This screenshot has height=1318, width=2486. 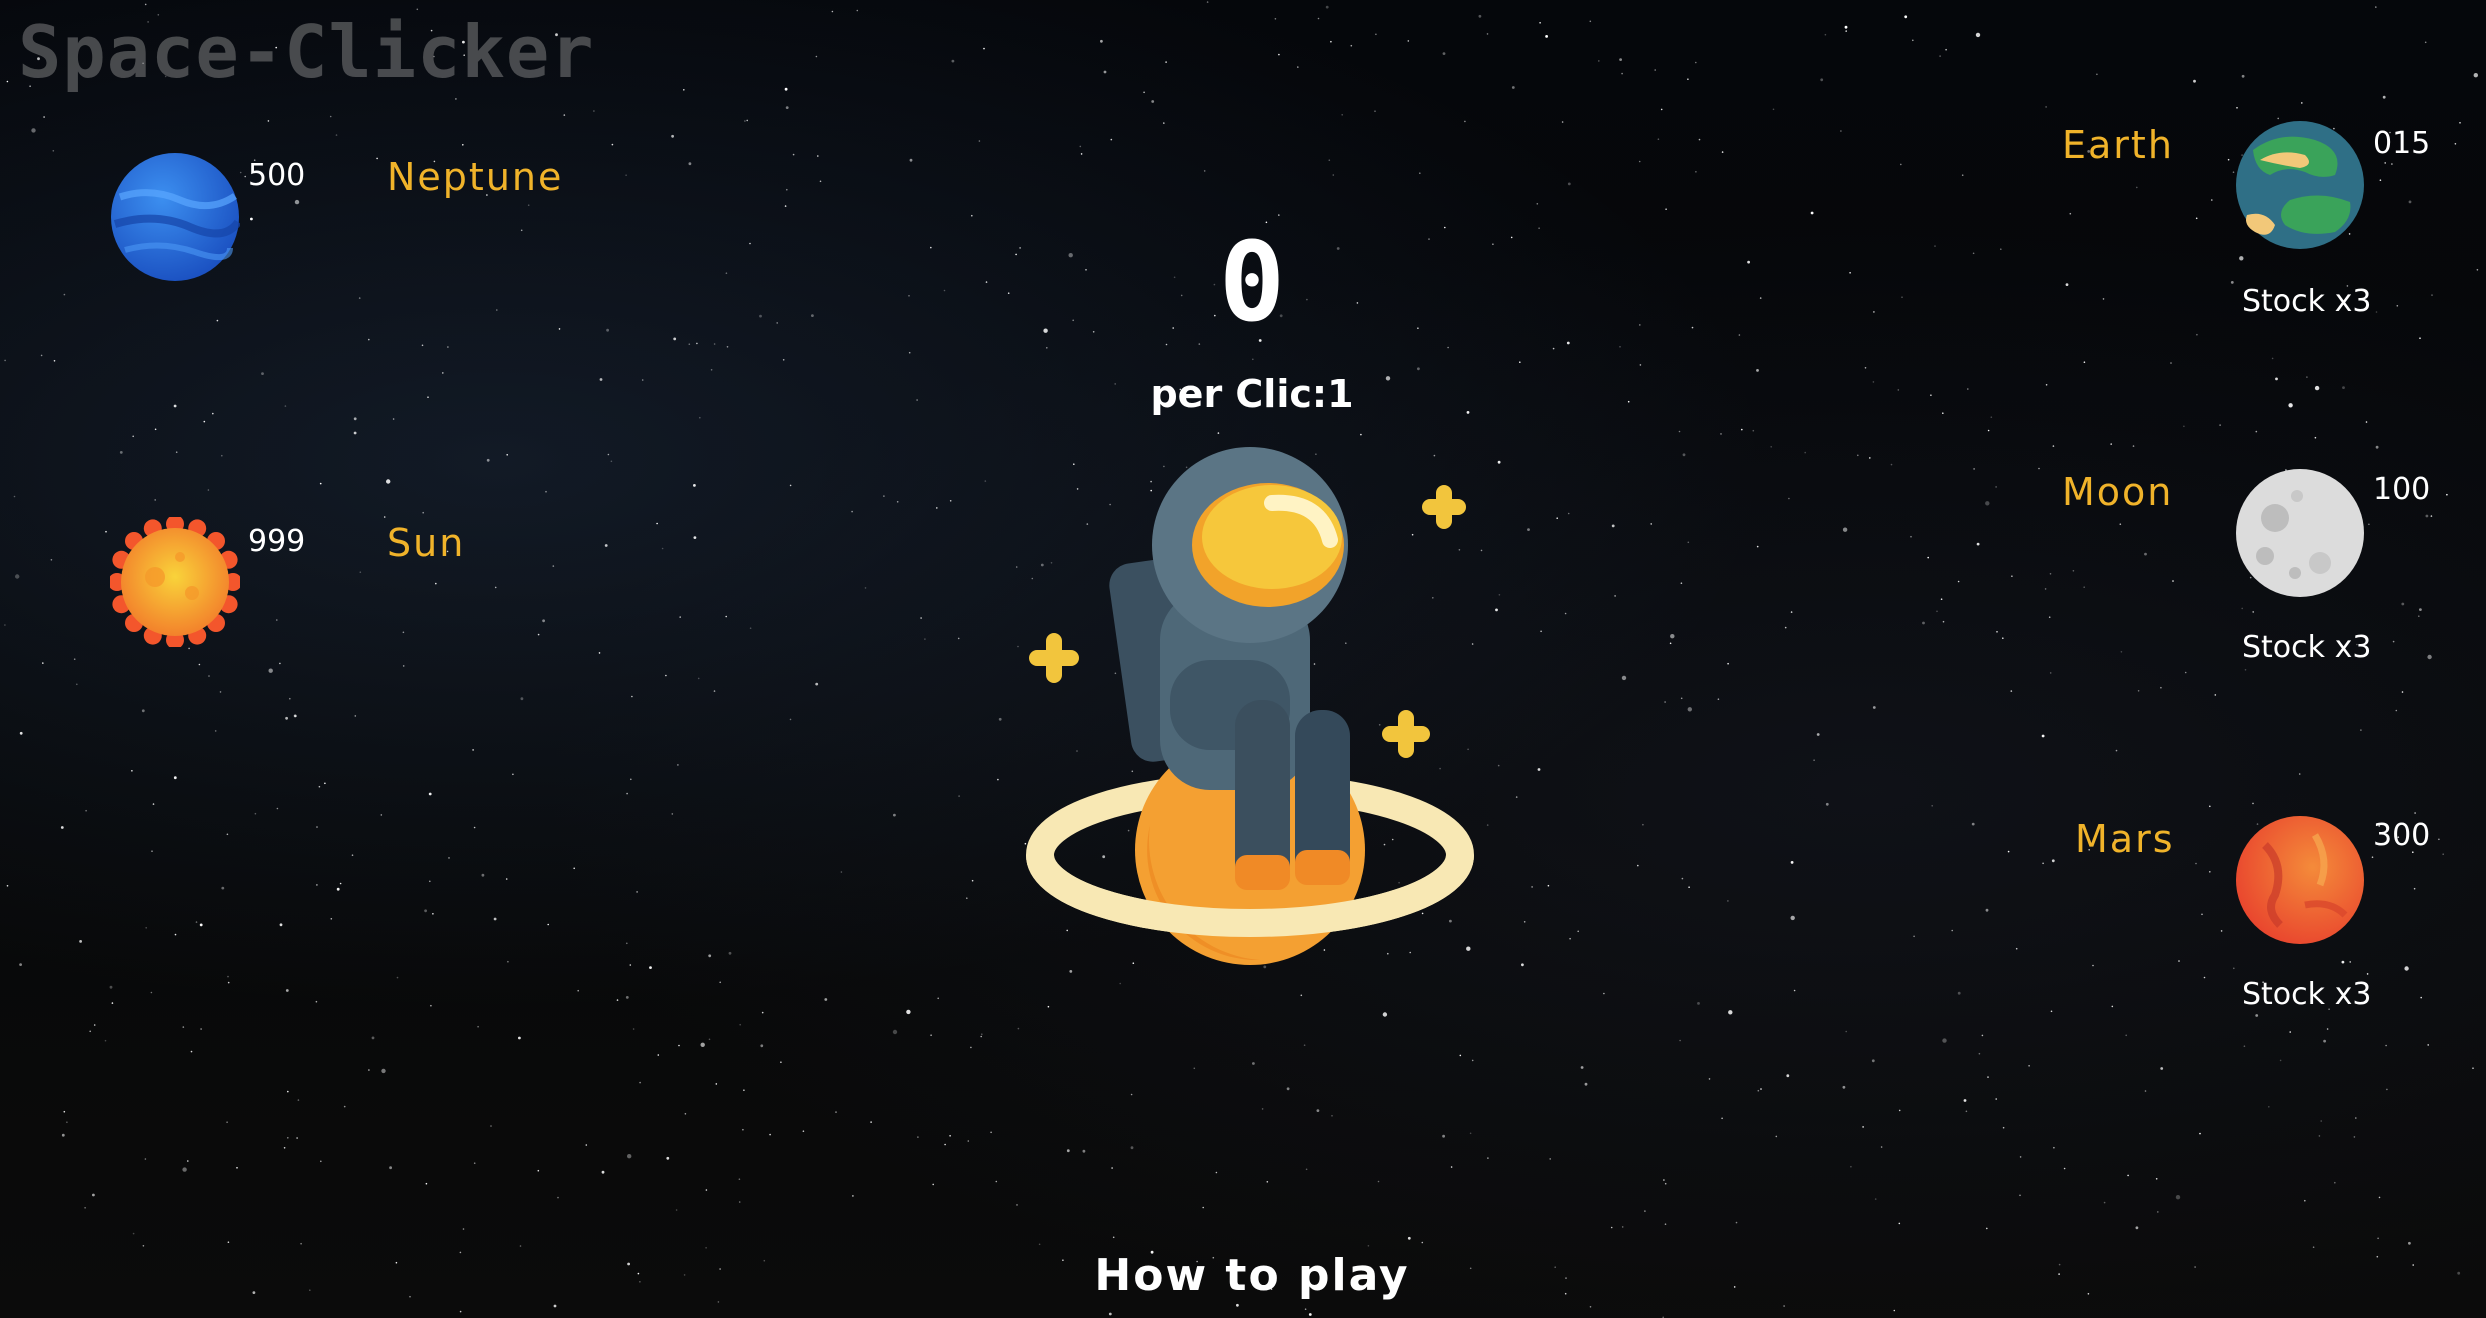 I want to click on earth-button, so click(x=2300, y=185).